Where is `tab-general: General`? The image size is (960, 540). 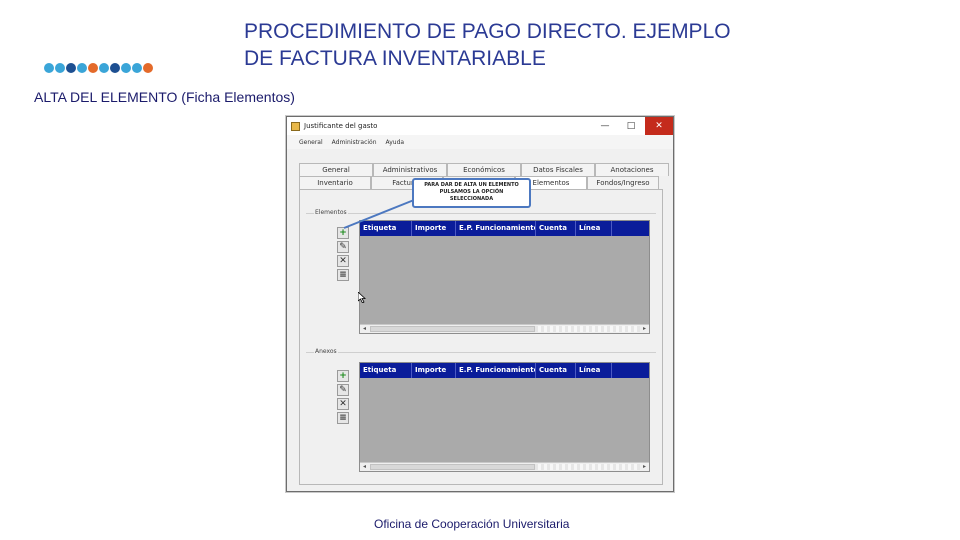 tab-general: General is located at coordinates (336, 169).